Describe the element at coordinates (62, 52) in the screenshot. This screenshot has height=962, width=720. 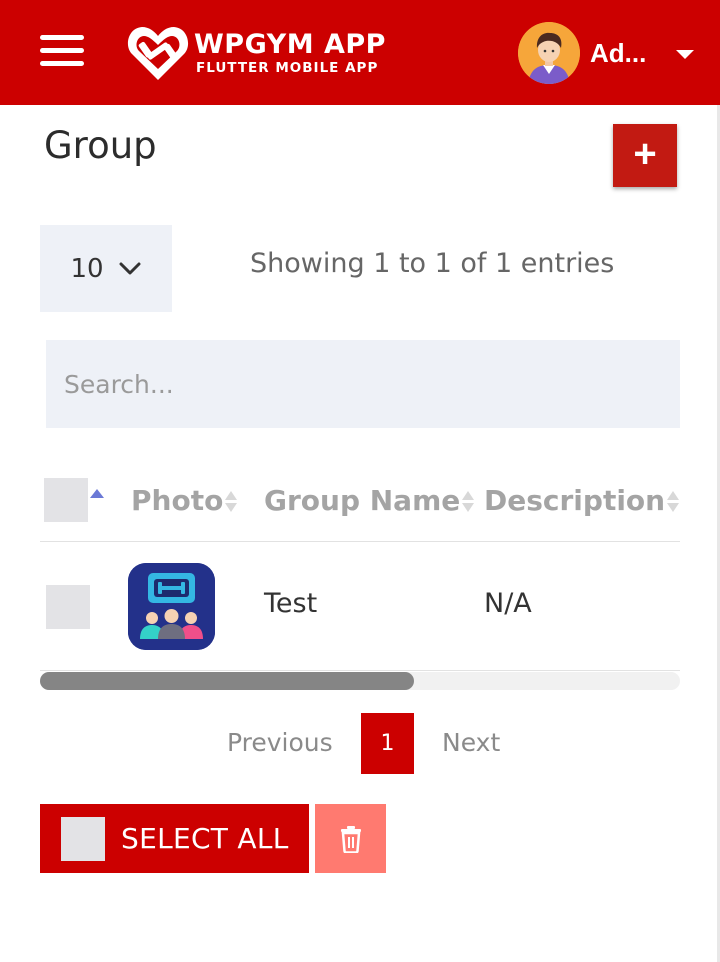
I see `hamburger-menu-icon` at that location.